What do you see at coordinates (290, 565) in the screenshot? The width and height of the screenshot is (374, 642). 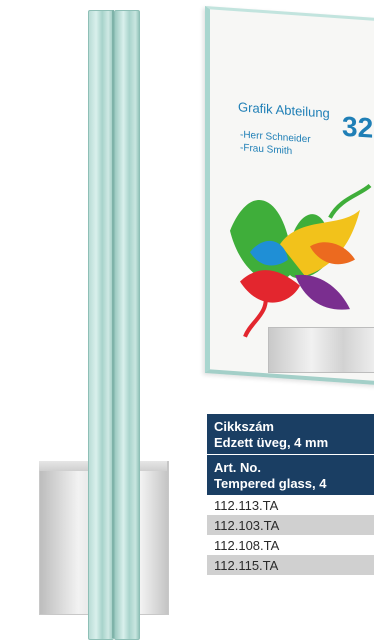 I see `table-row: 112.115.TA` at bounding box center [290, 565].